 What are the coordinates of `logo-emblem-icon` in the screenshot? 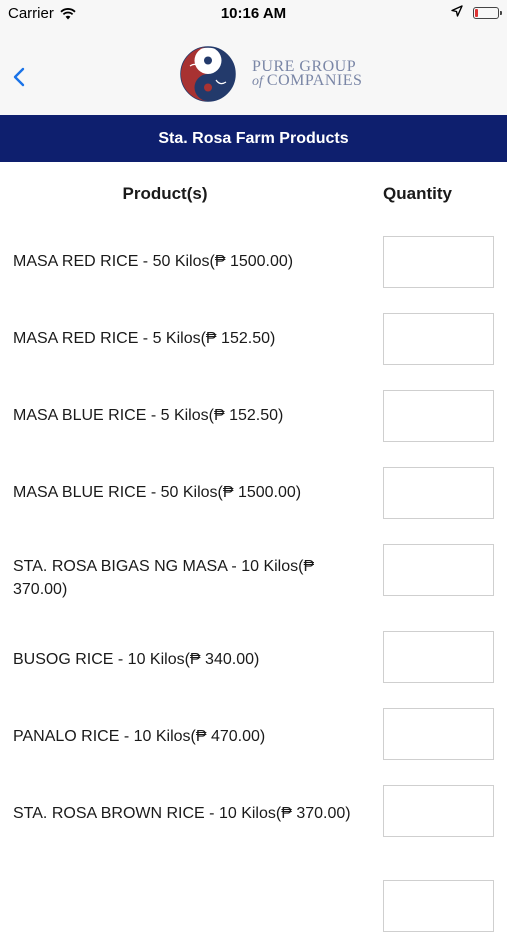 It's located at (208, 74).